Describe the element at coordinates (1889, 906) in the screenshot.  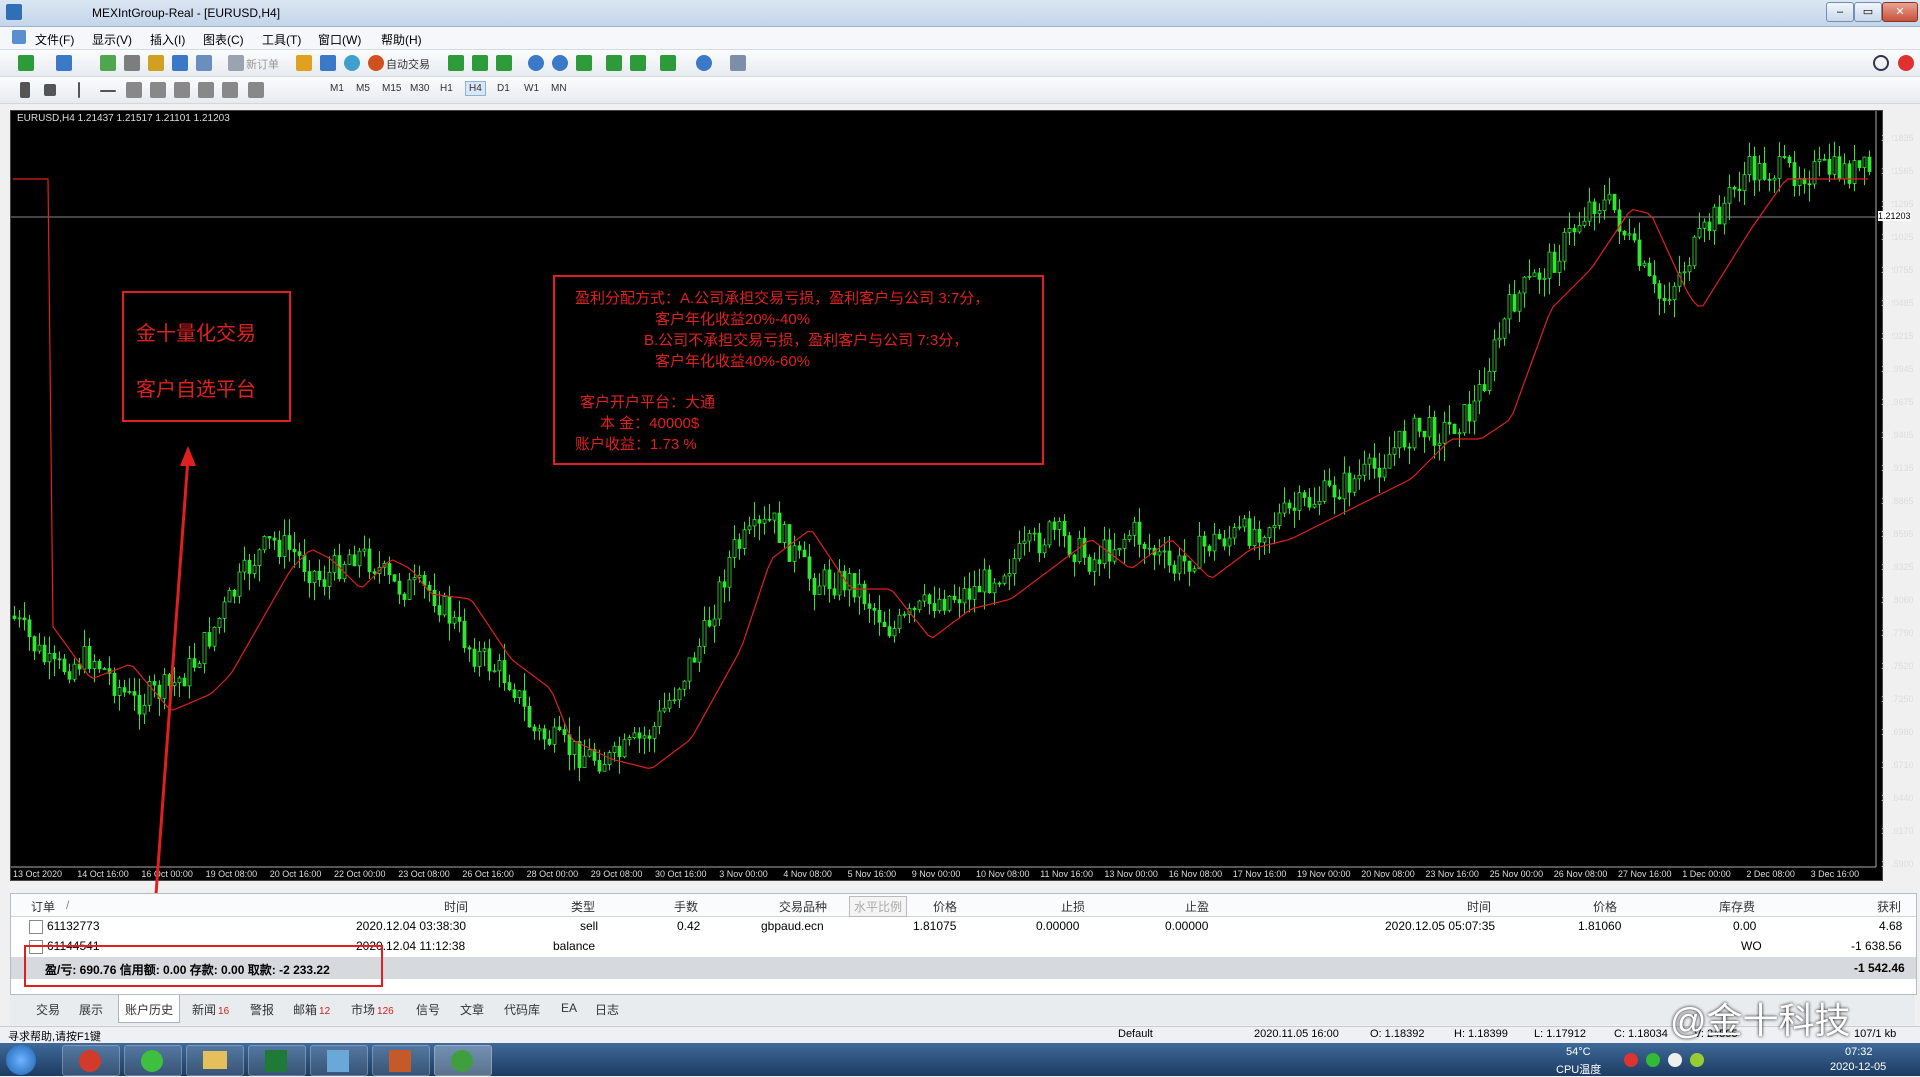
I see `col-profit: 获利` at that location.